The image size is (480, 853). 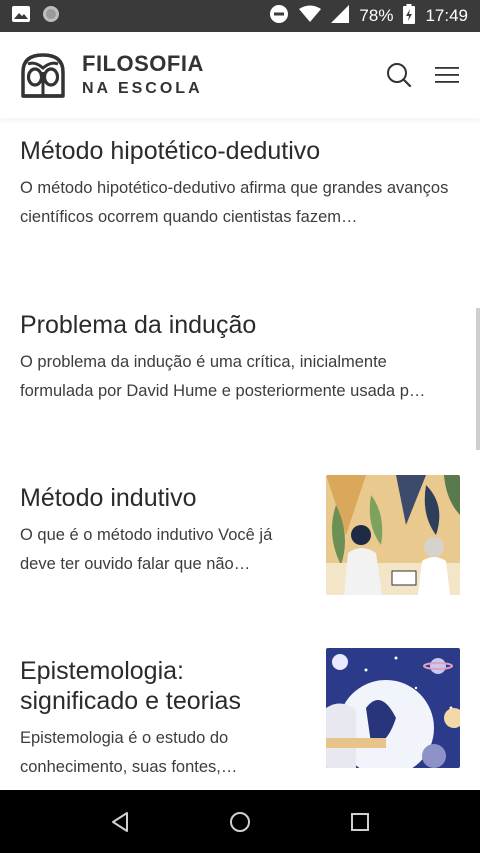 I want to click on back-triangle-icon, so click(x=120, y=822).